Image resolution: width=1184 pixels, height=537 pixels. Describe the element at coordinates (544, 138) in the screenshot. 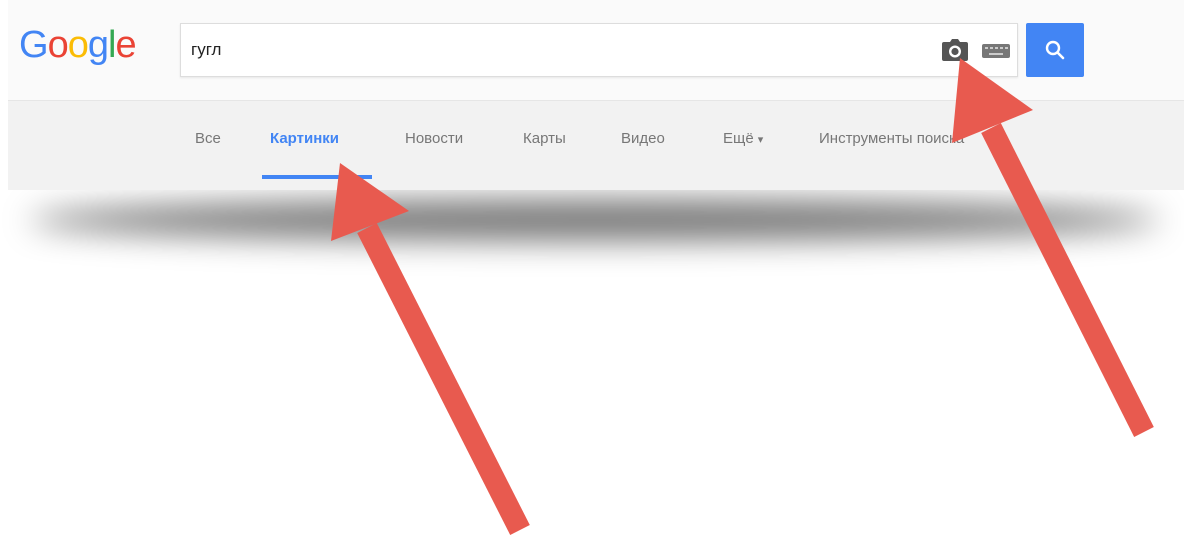

I see `tab-maps: Карты` at that location.